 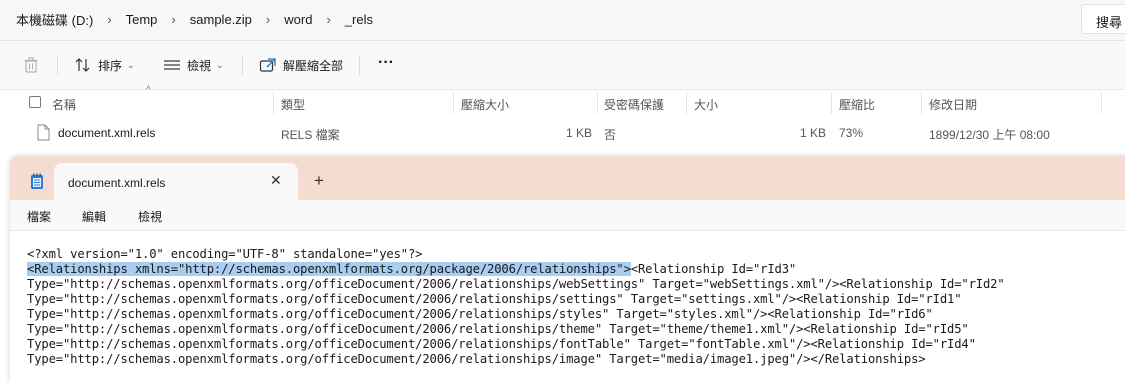 What do you see at coordinates (359, 19) in the screenshot?
I see `breadcrumb-rels: _rels` at bounding box center [359, 19].